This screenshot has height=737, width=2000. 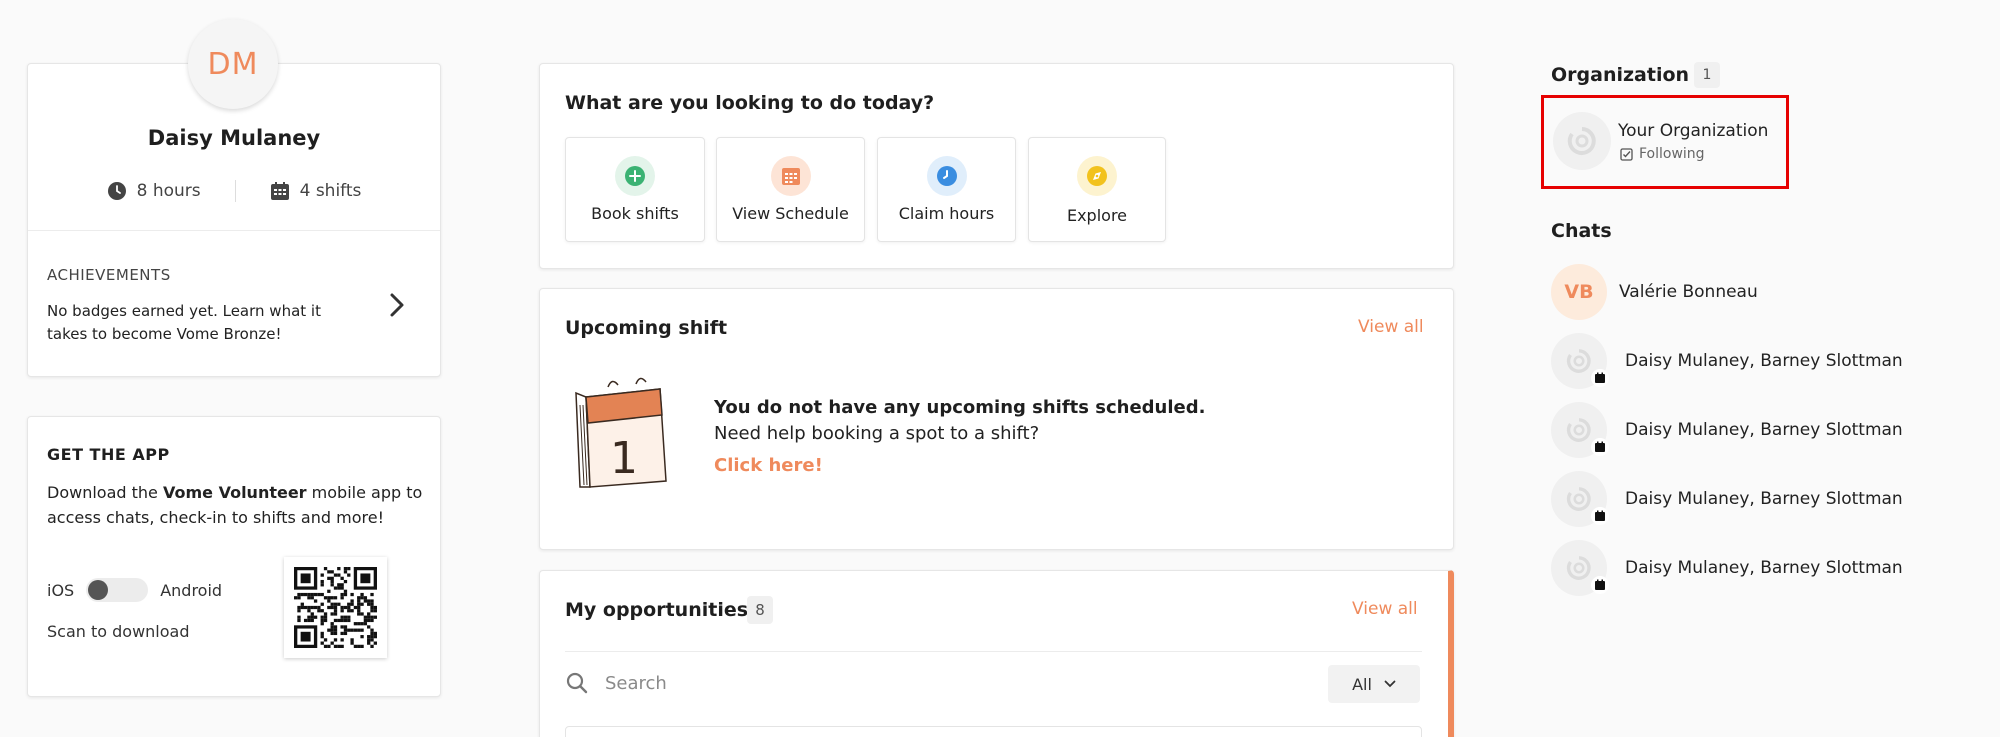 I want to click on hours-stat: 8 hours, so click(x=154, y=191).